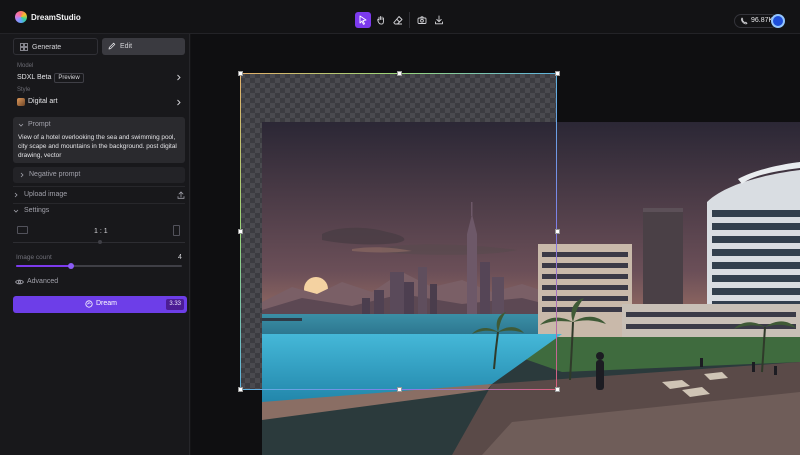  I want to click on camera-icon, so click(422, 20).